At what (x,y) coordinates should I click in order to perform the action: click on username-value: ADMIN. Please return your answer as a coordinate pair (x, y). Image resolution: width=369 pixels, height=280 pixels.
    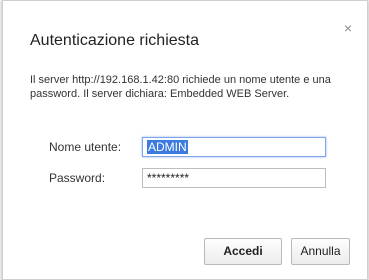
    Looking at the image, I should click on (167, 147).